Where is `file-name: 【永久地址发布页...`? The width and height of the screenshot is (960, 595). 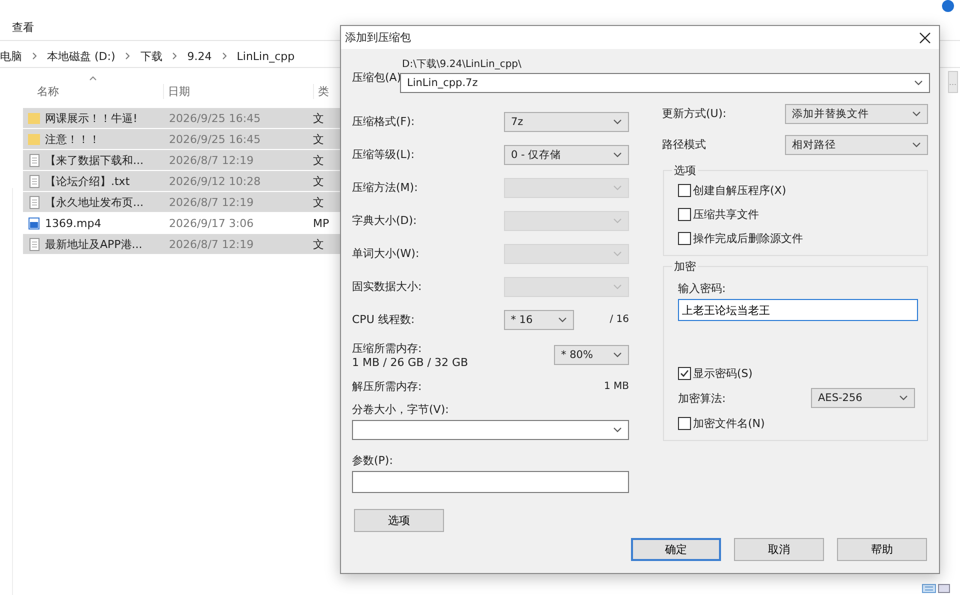 file-name: 【永久地址发布页... is located at coordinates (94, 202).